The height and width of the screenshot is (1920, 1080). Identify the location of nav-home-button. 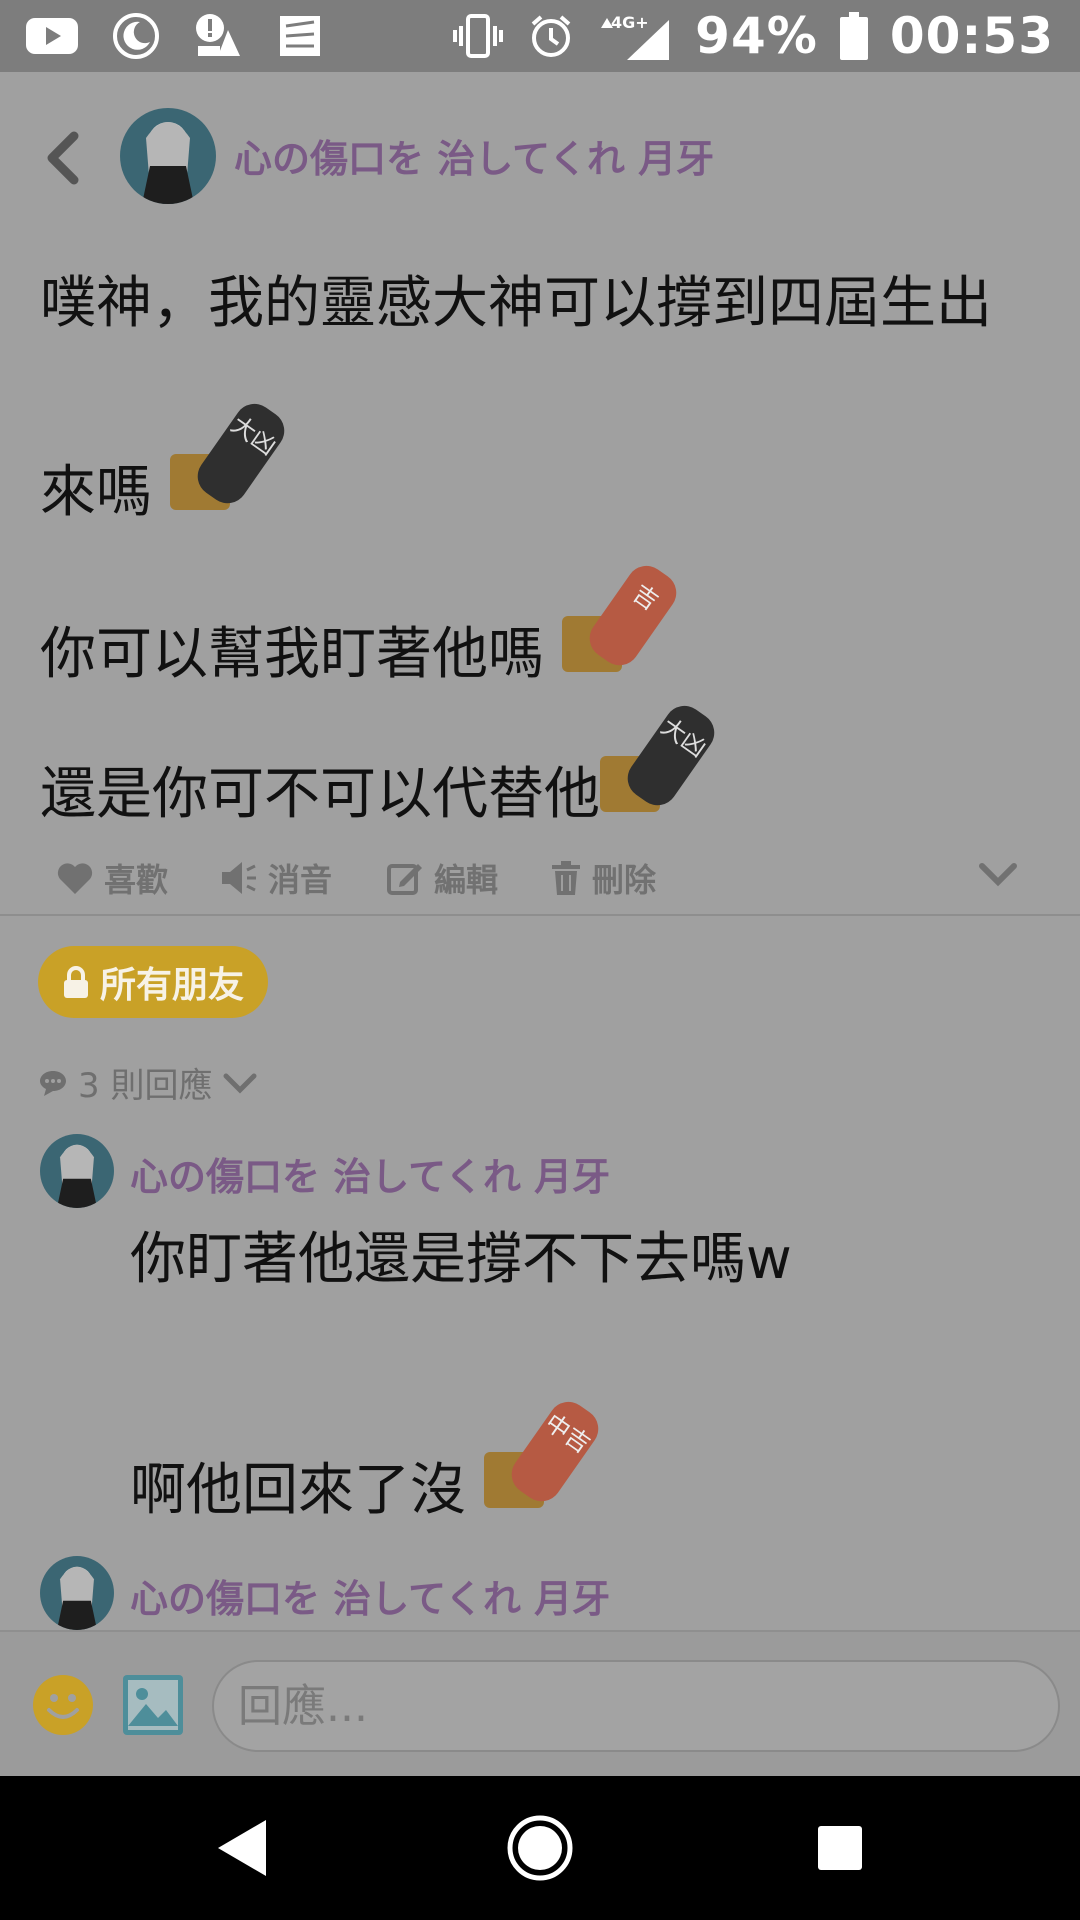
(540, 1848).